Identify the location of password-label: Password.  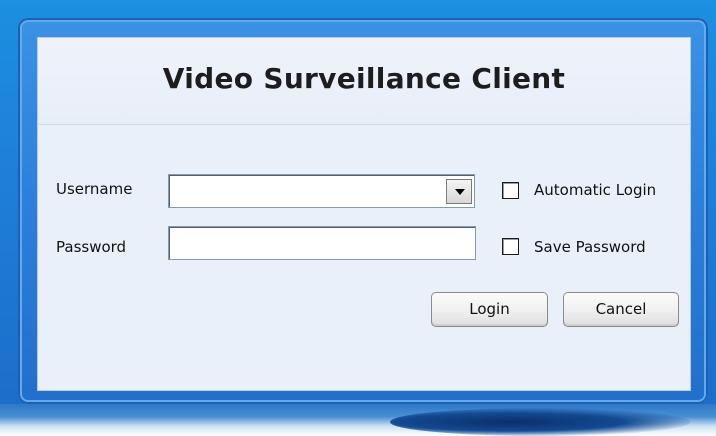
(91, 247).